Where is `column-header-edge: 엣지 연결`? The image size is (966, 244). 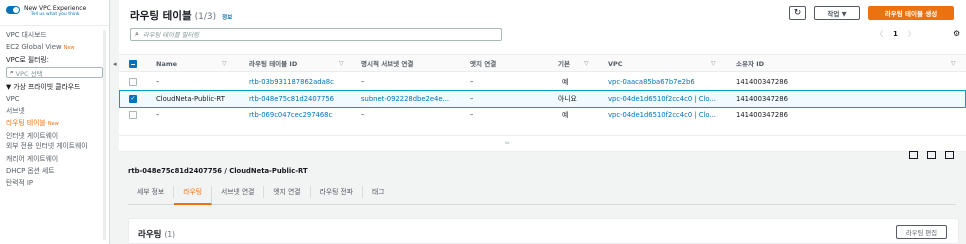 column-header-edge: 엣지 연결 is located at coordinates (483, 64).